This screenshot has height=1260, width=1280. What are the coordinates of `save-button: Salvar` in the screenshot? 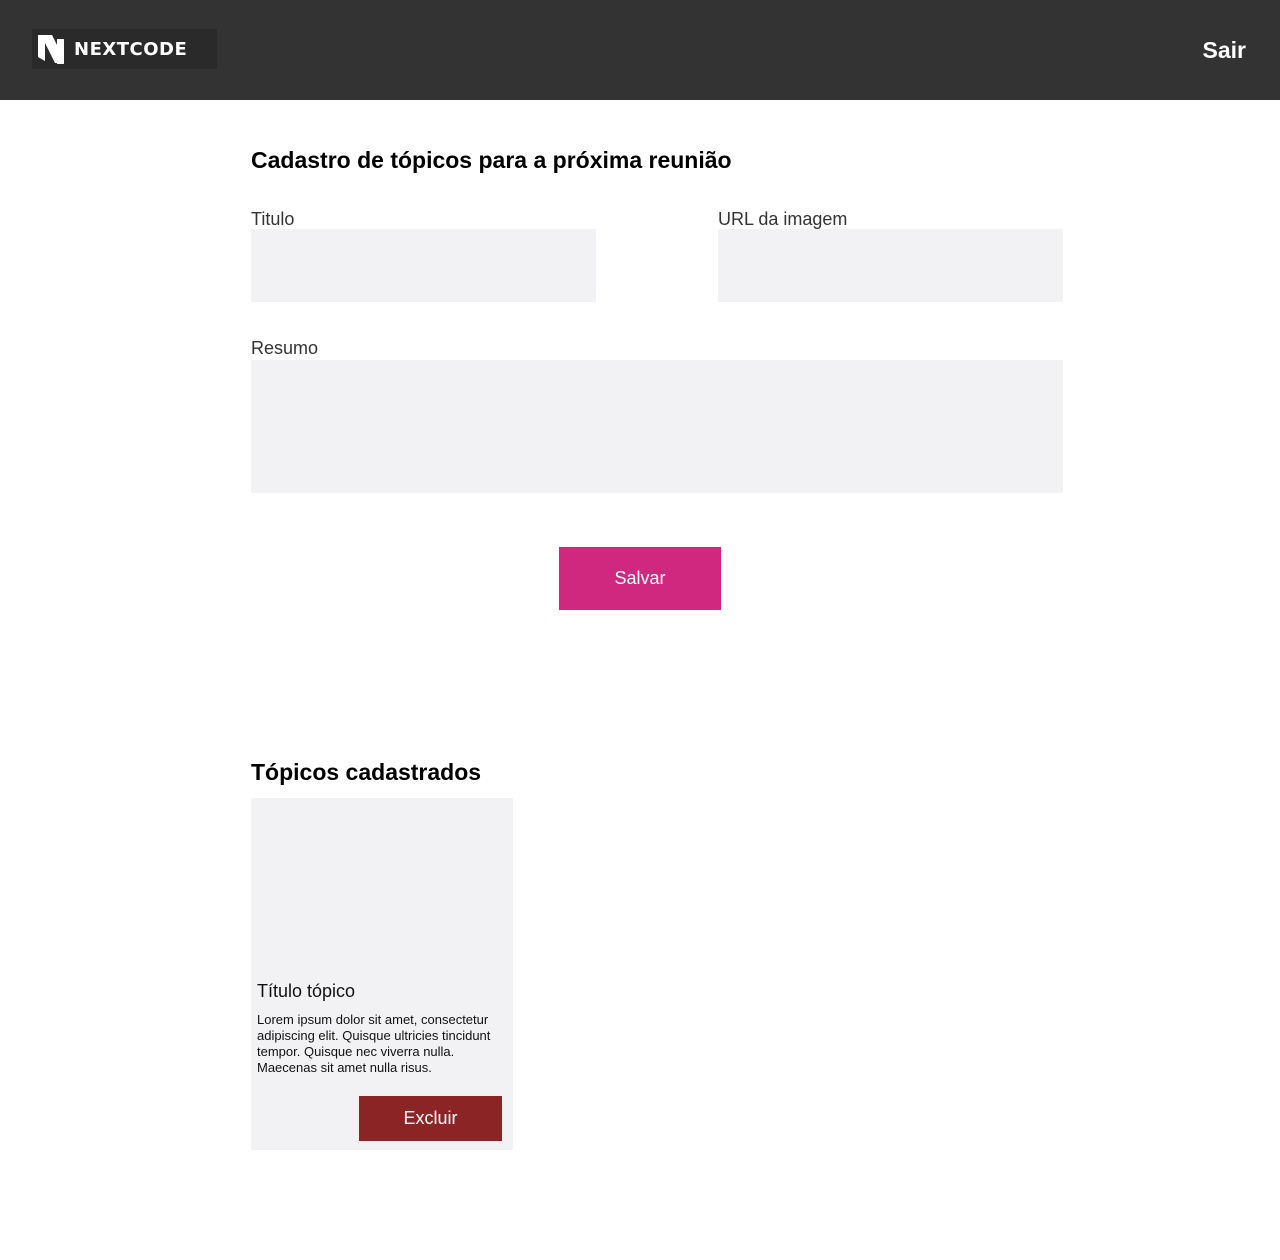 It's located at (640, 578).